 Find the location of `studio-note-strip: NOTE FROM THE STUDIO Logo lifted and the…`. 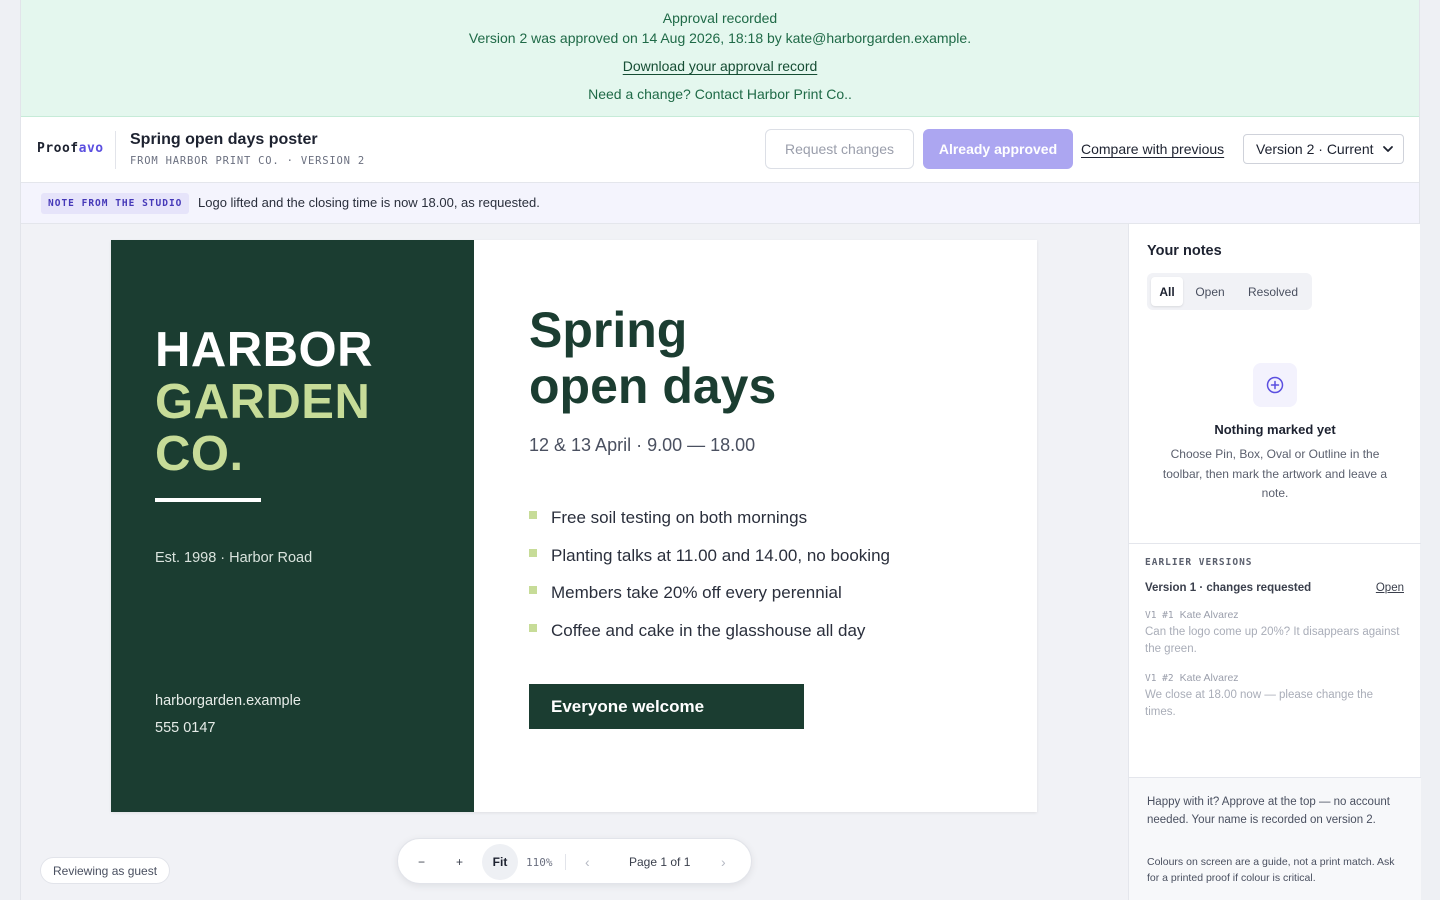

studio-note-strip: NOTE FROM THE STUDIO Logo lifted and the… is located at coordinates (720, 203).